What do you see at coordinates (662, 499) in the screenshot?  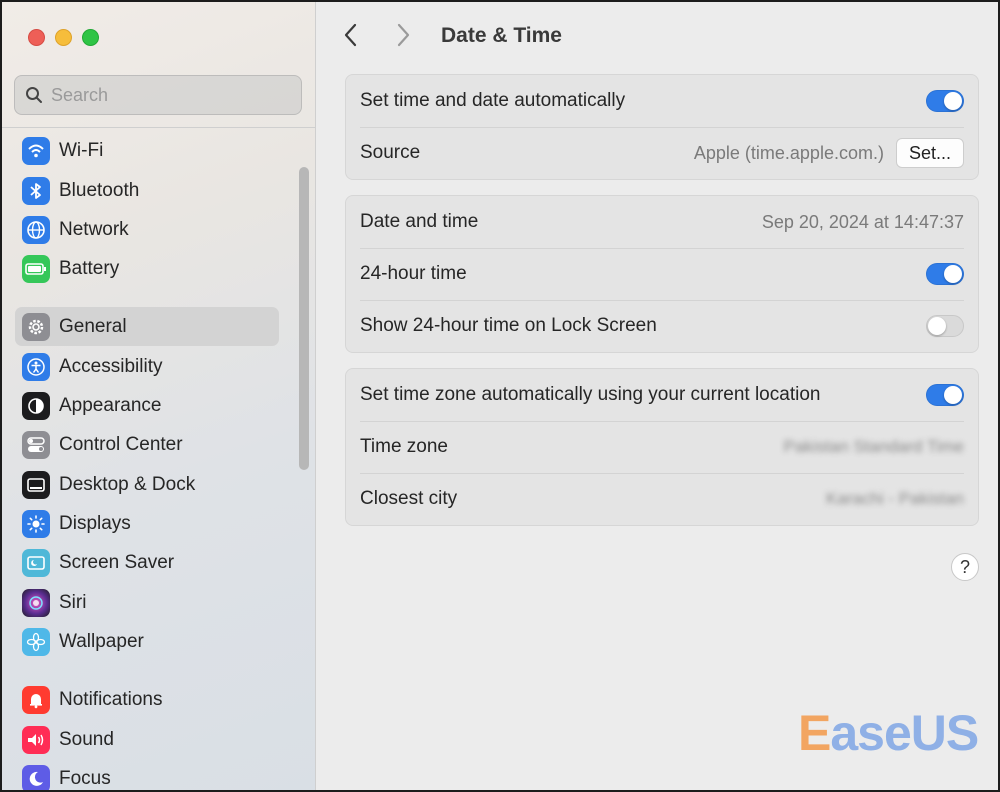 I see `row-closest-city: Closest city Karachi - Pakistan` at bounding box center [662, 499].